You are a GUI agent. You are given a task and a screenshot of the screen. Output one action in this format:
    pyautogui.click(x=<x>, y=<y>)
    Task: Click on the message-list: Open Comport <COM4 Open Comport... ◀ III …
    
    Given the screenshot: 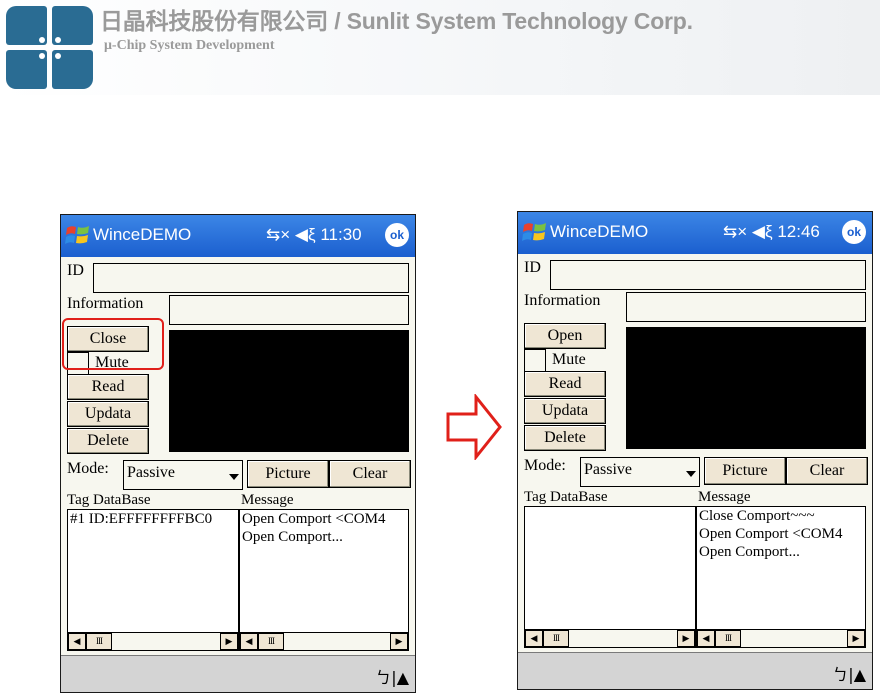 What is the action you would take?
    pyautogui.click(x=324, y=580)
    